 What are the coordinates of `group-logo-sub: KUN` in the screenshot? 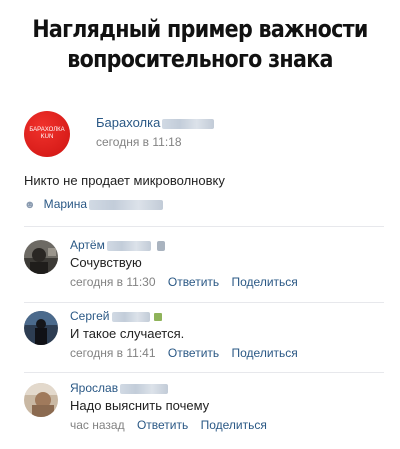 It's located at (47, 137).